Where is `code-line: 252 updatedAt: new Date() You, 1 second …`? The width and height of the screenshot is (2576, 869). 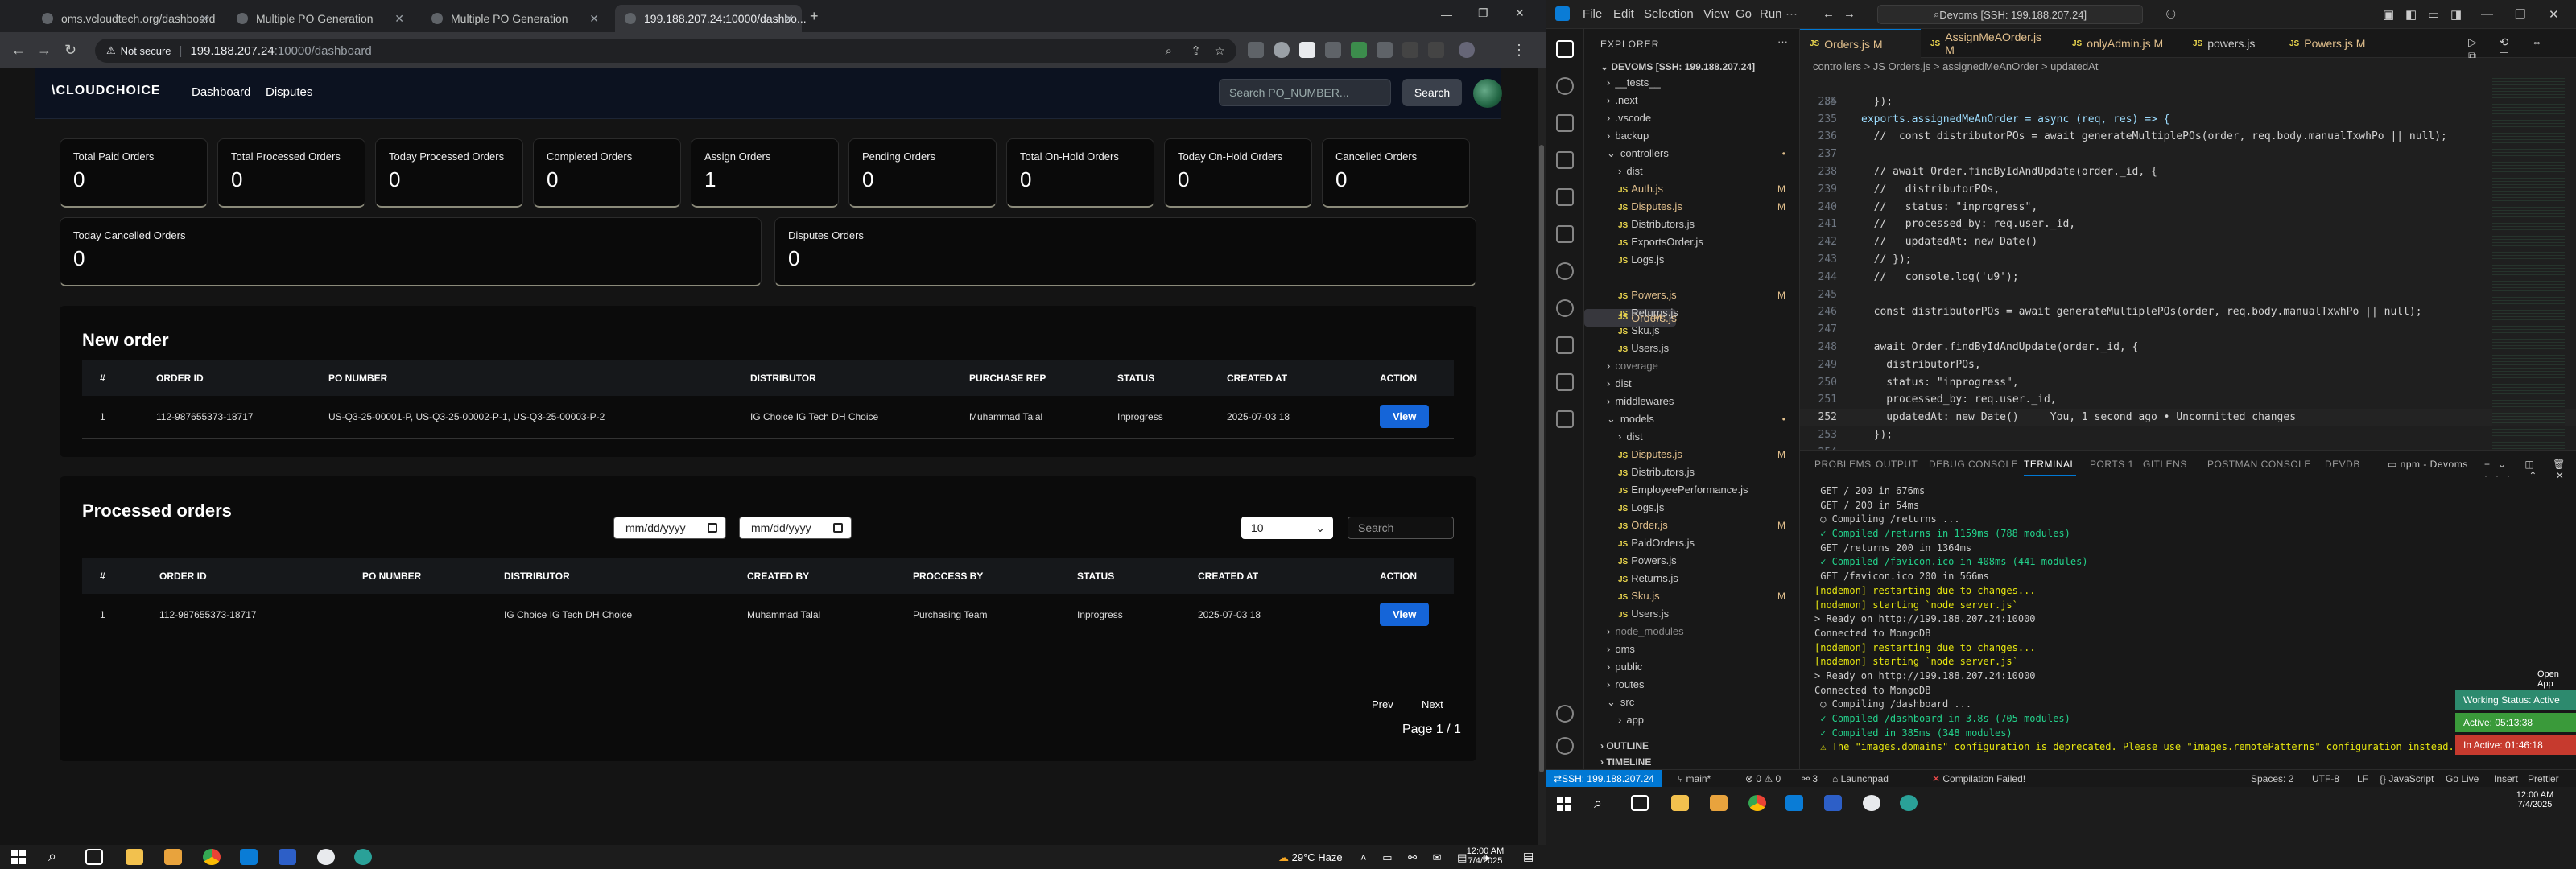 code-line: 252 updatedAt: new Date() You, 1 second … is located at coordinates (2188, 418).